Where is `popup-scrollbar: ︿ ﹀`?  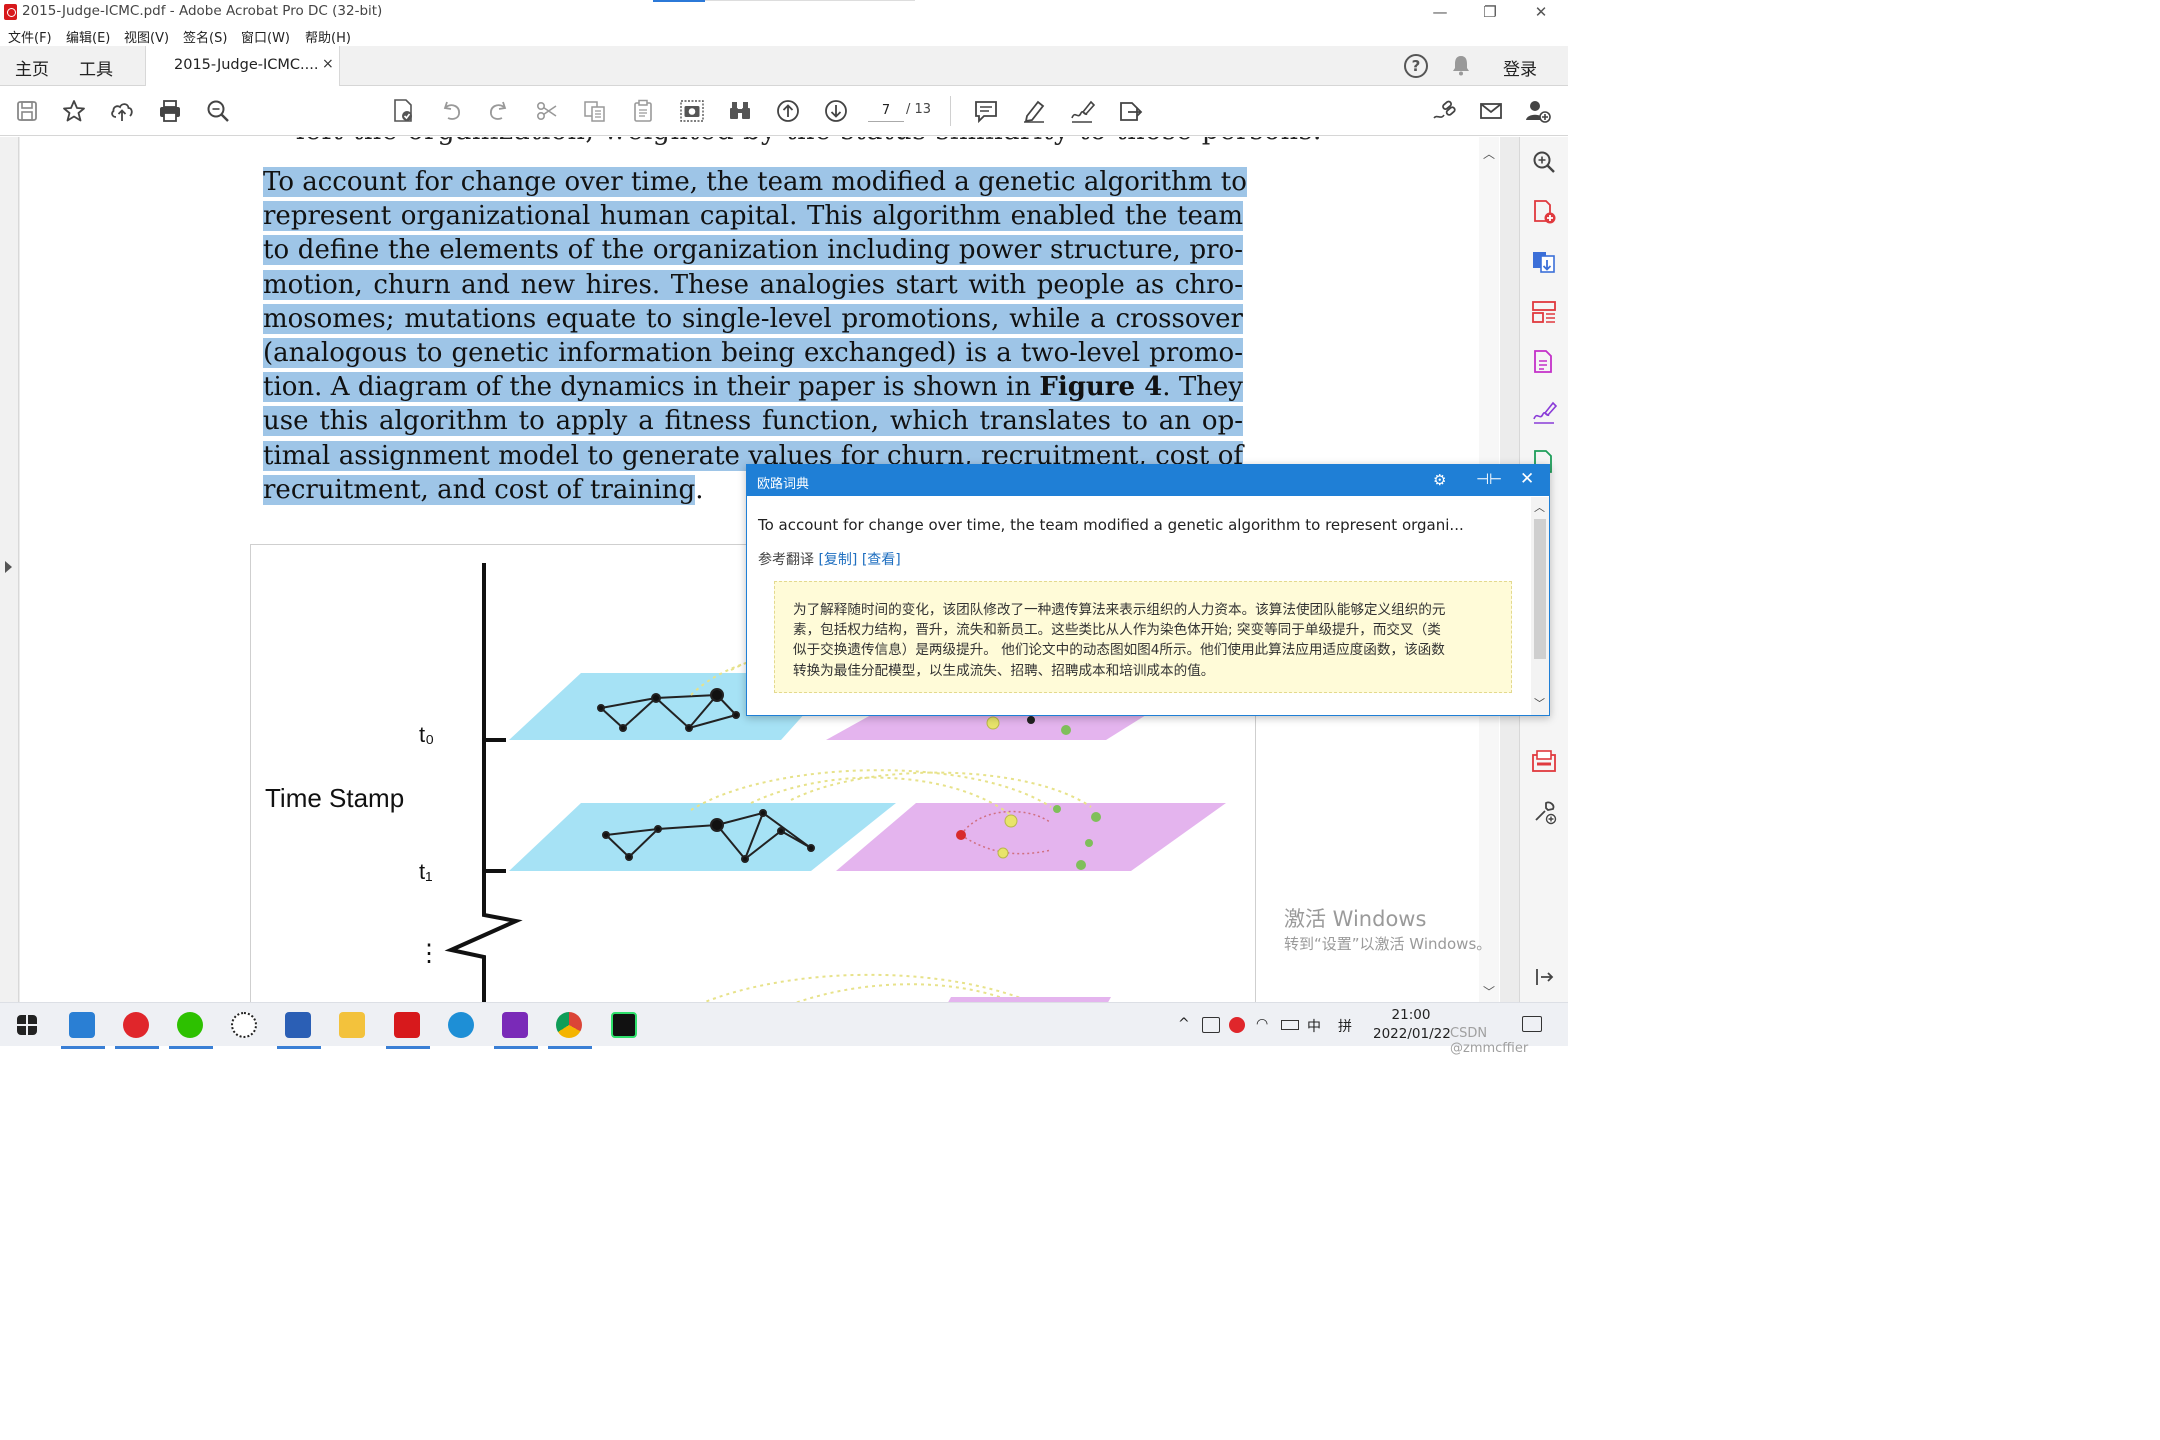
popup-scrollbar: ︿ ﹀ is located at coordinates (1540, 606).